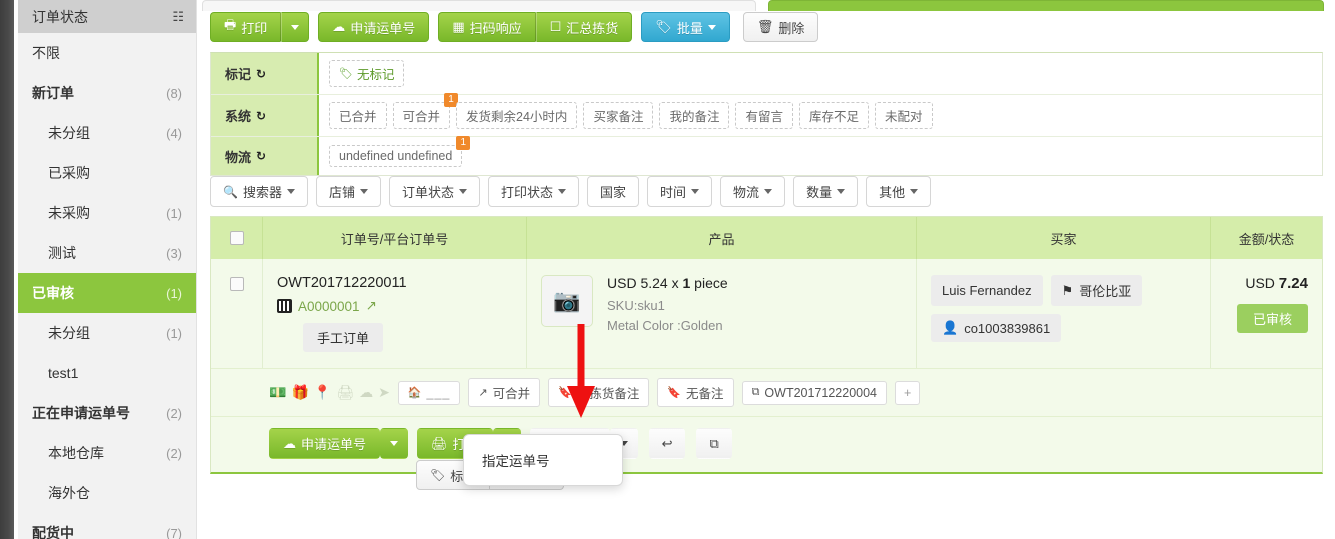  I want to click on tracking-dropdown-menu: 指定运单号, so click(543, 460).